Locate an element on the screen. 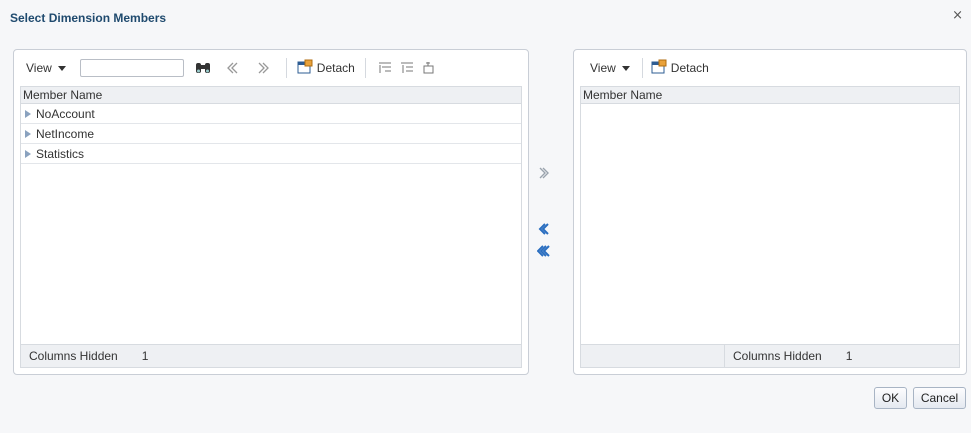 This screenshot has height=433, width=971. move-all-left-icon is located at coordinates (544, 251).